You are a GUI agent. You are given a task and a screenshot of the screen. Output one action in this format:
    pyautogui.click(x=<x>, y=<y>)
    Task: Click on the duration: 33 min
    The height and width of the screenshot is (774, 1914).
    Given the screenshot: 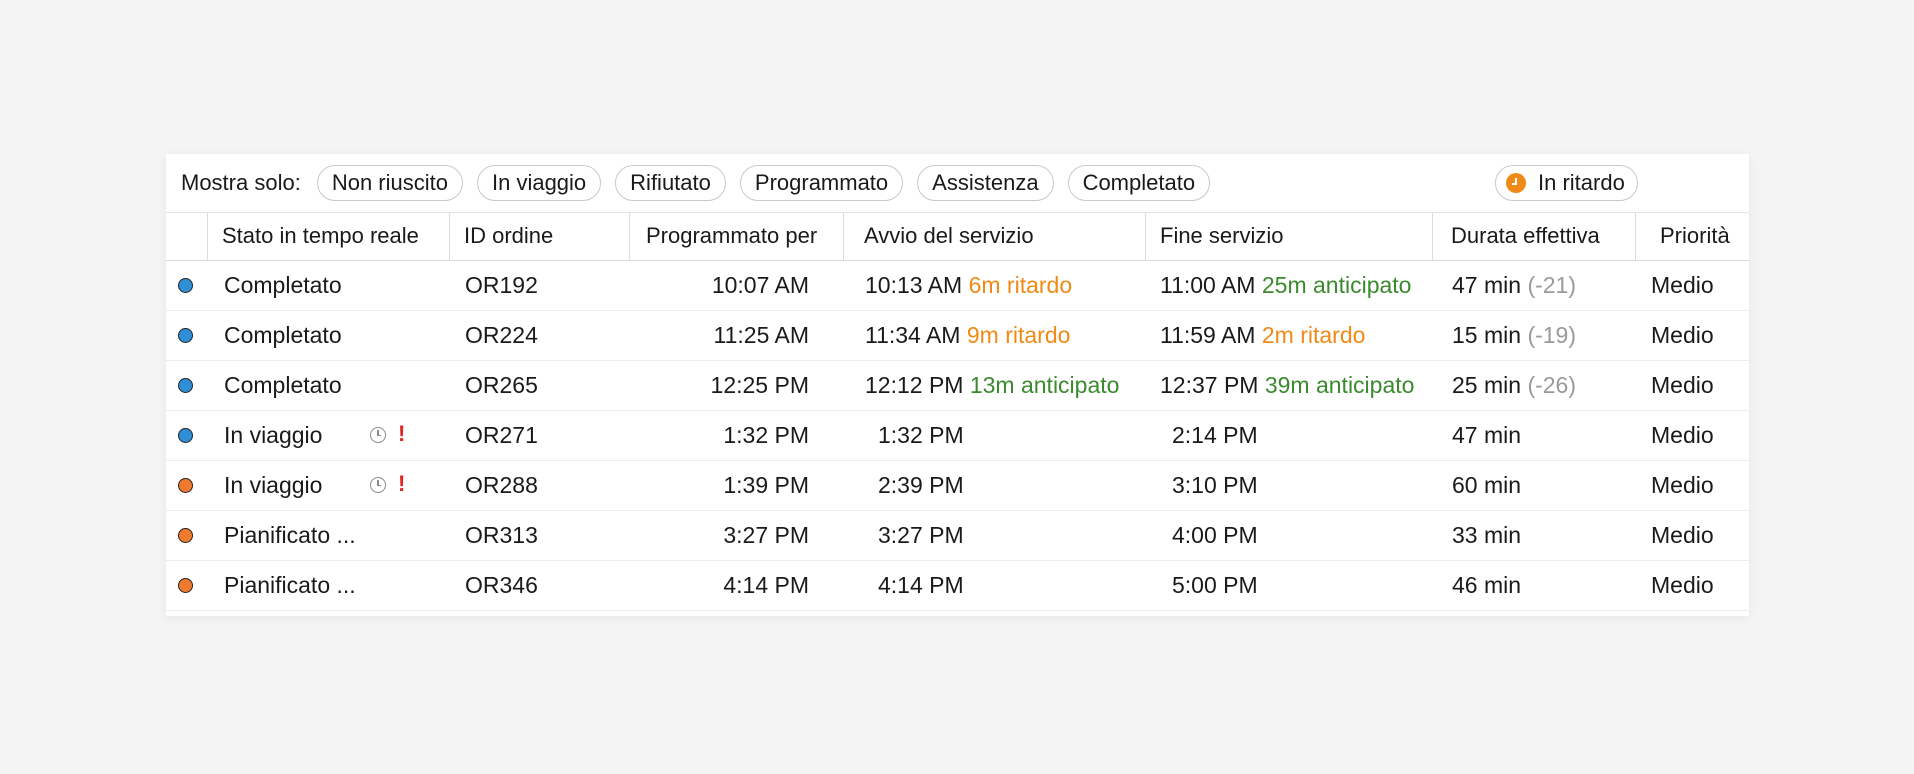 What is the action you would take?
    pyautogui.click(x=1487, y=535)
    